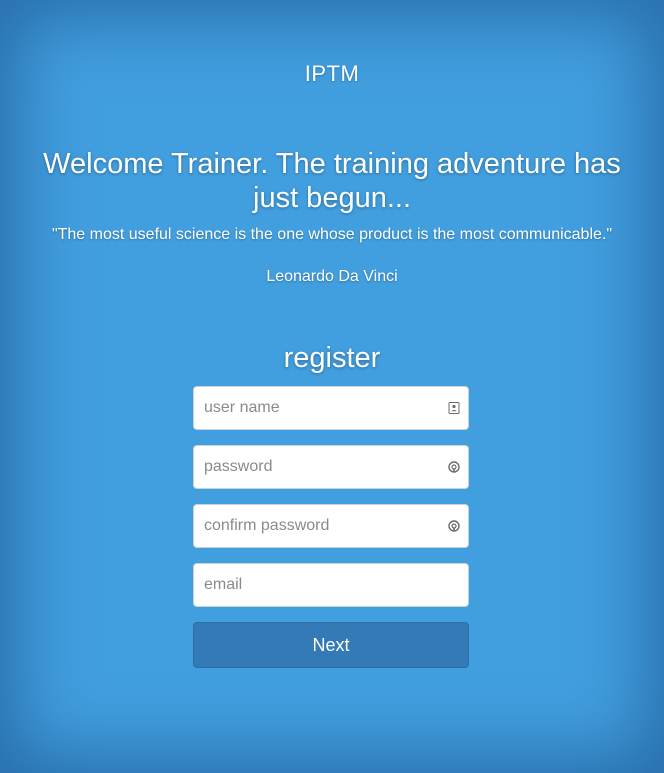  I want to click on email-input, so click(331, 585).